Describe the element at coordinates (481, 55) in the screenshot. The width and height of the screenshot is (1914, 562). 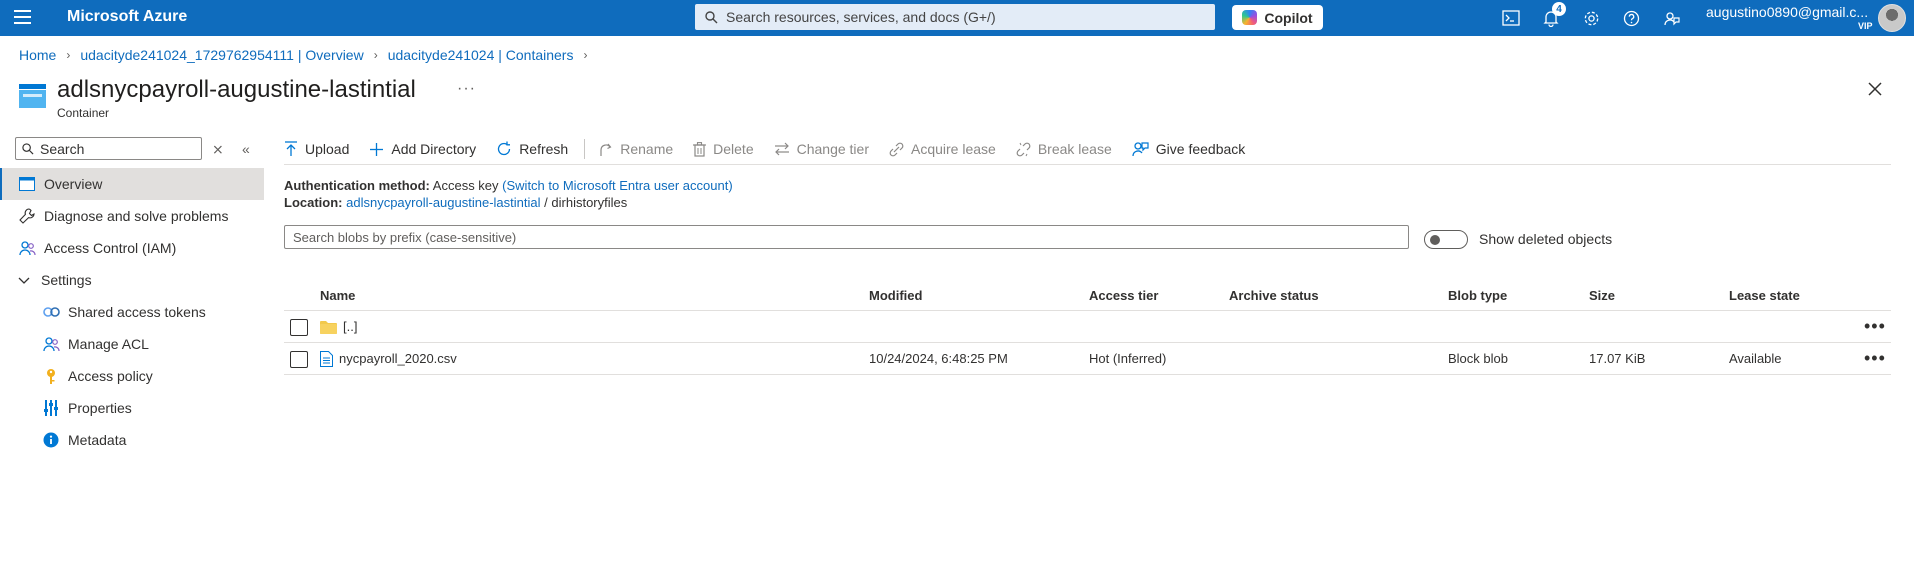
I see `breadcrumb-containers: udacityde241024 | Containers` at that location.